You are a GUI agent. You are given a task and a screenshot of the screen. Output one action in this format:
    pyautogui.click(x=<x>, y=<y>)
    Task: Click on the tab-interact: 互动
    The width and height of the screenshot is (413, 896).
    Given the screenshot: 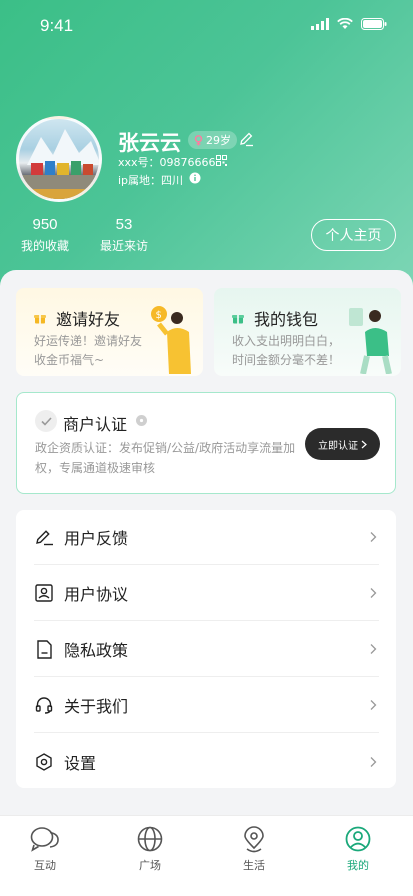 What is the action you would take?
    pyautogui.click(x=45, y=849)
    